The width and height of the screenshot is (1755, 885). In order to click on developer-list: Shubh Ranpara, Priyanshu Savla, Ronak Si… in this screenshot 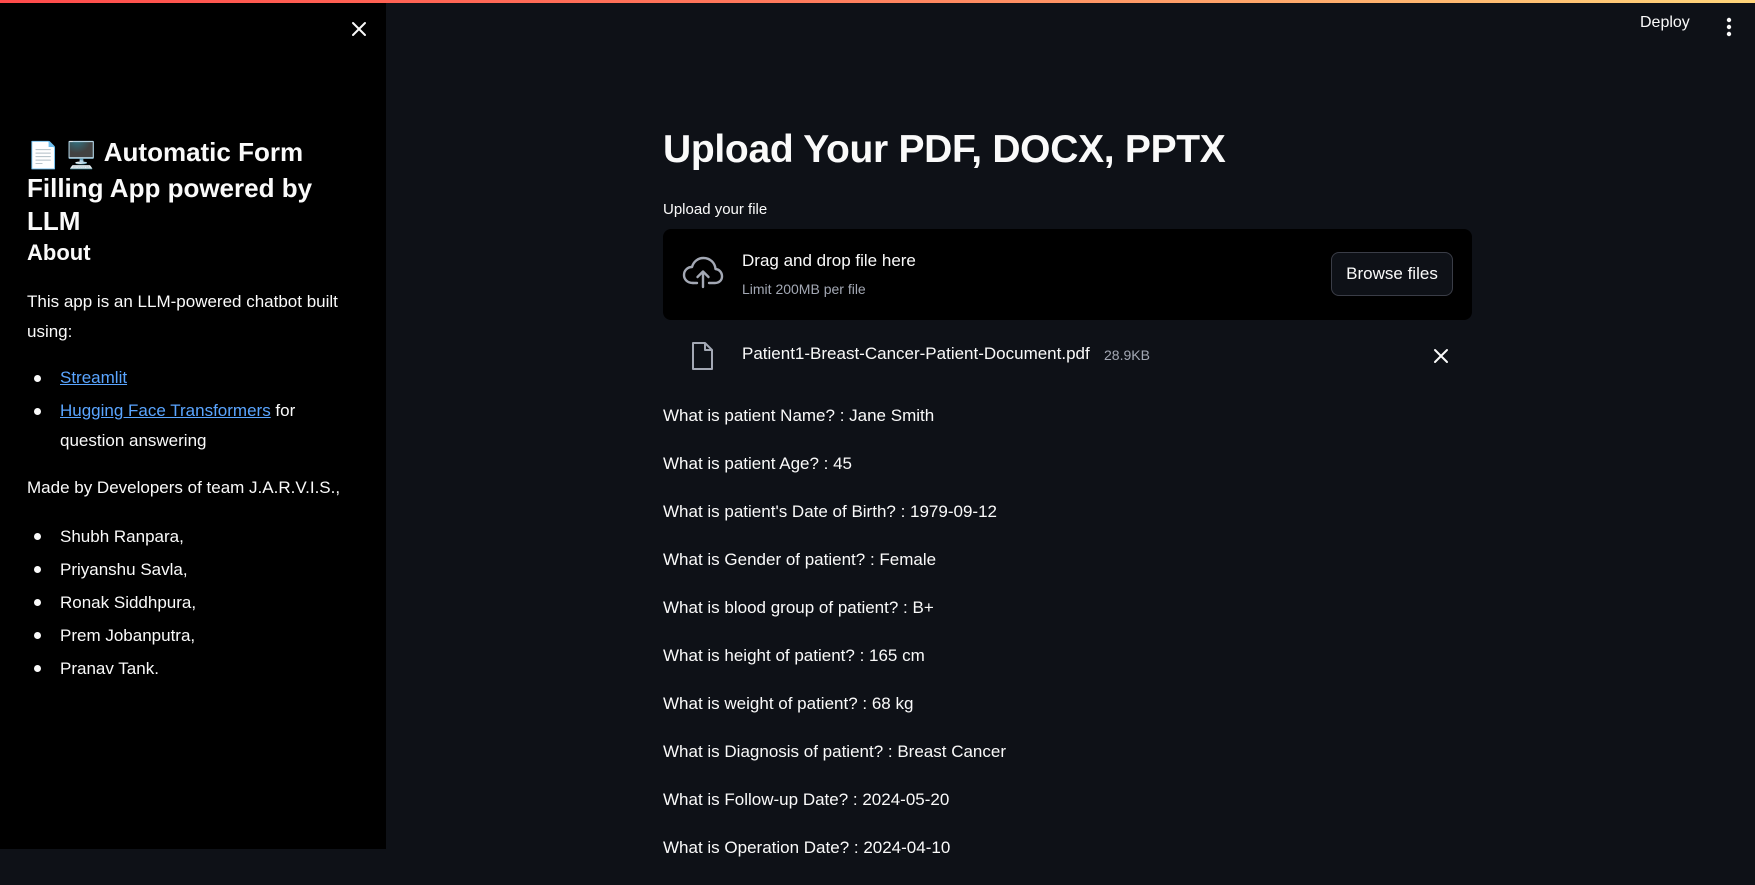, I will do `click(111, 602)`.